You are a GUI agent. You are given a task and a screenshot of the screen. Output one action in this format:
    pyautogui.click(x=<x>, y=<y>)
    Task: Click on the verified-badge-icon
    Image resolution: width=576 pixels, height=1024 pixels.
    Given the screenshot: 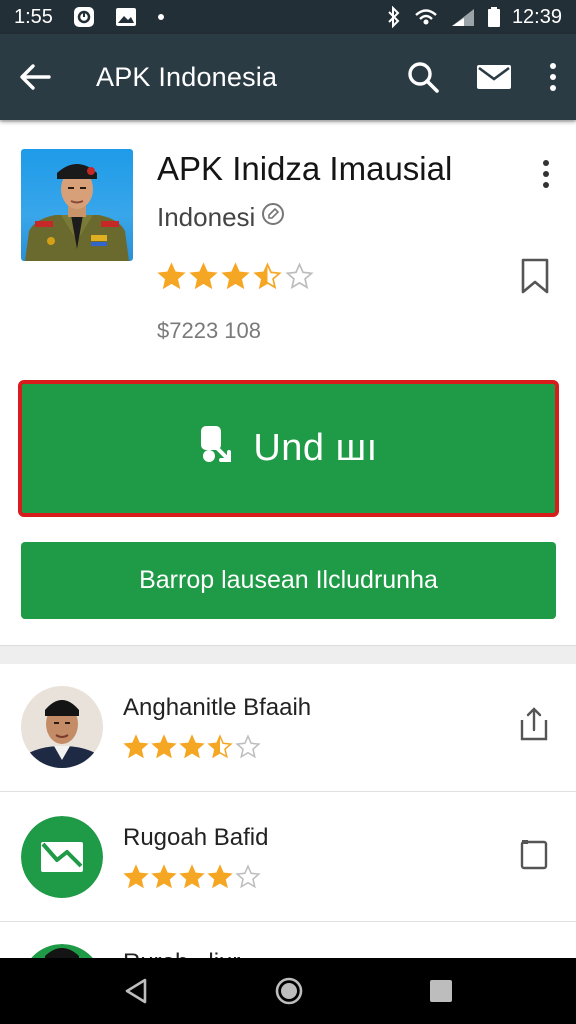 What is the action you would take?
    pyautogui.click(x=273, y=217)
    